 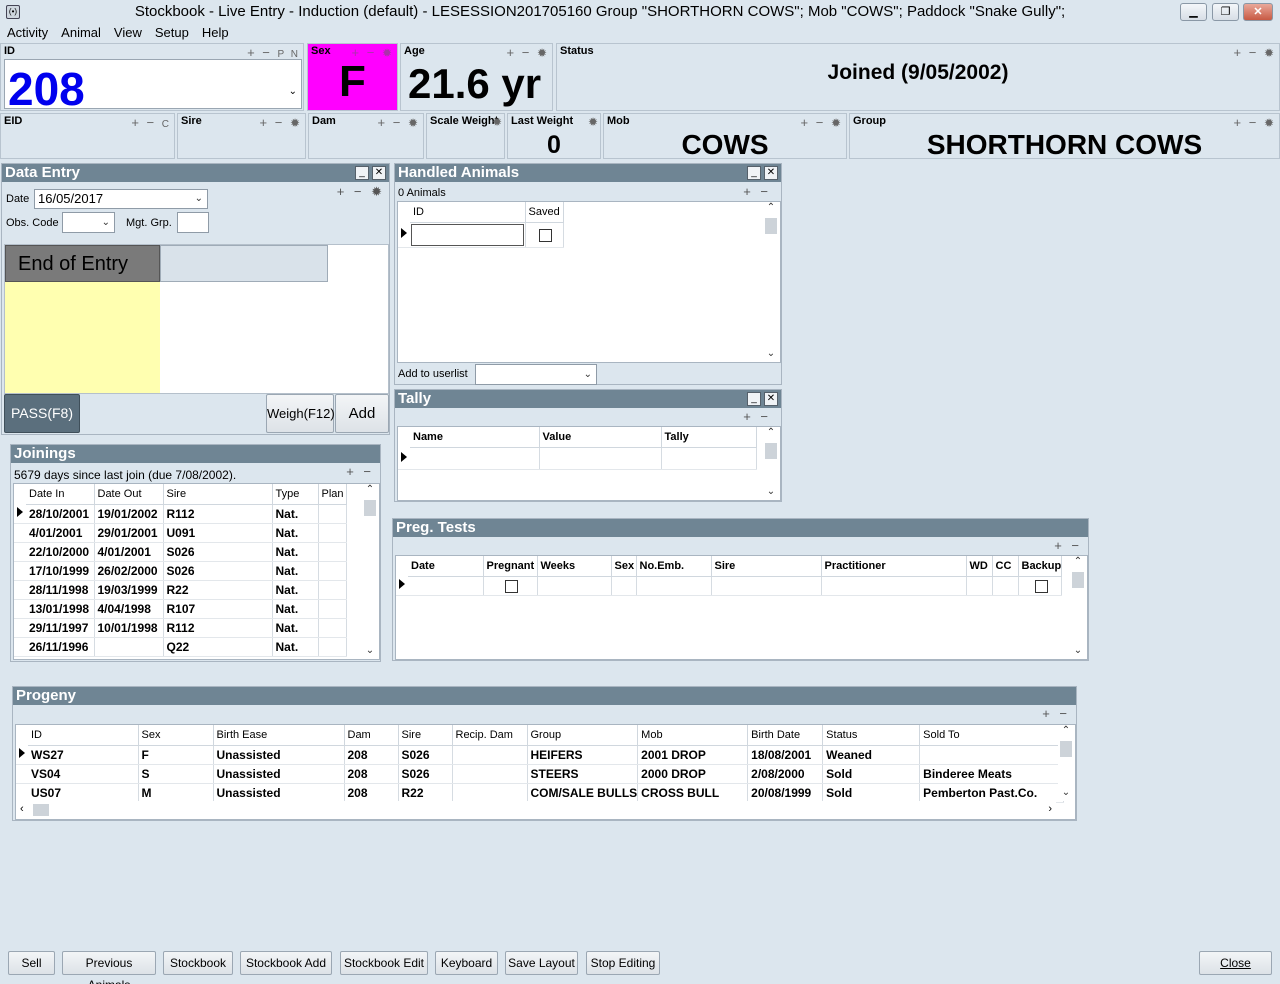 I want to click on table-cell: 13/01/1998, so click(x=60, y=609).